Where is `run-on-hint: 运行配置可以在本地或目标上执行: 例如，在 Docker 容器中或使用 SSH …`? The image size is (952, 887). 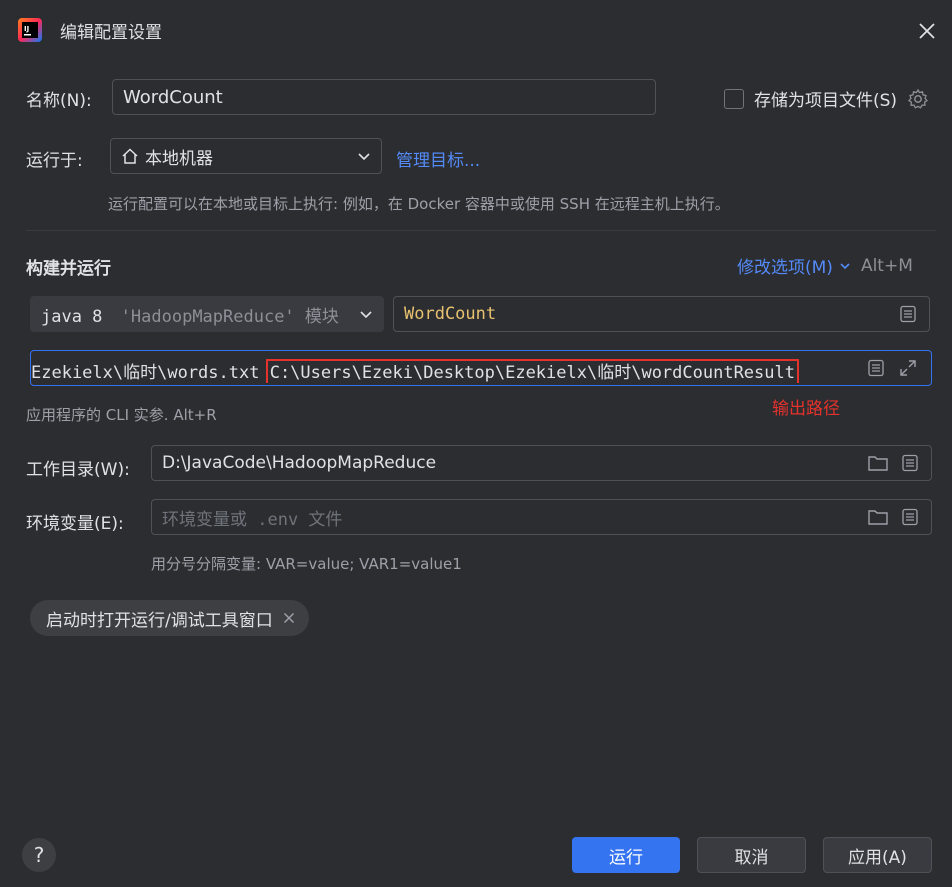
run-on-hint: 运行配置可以在本地或目标上执行: 例如，在 Docker 容器中或使用 SSH … is located at coordinates (419, 204).